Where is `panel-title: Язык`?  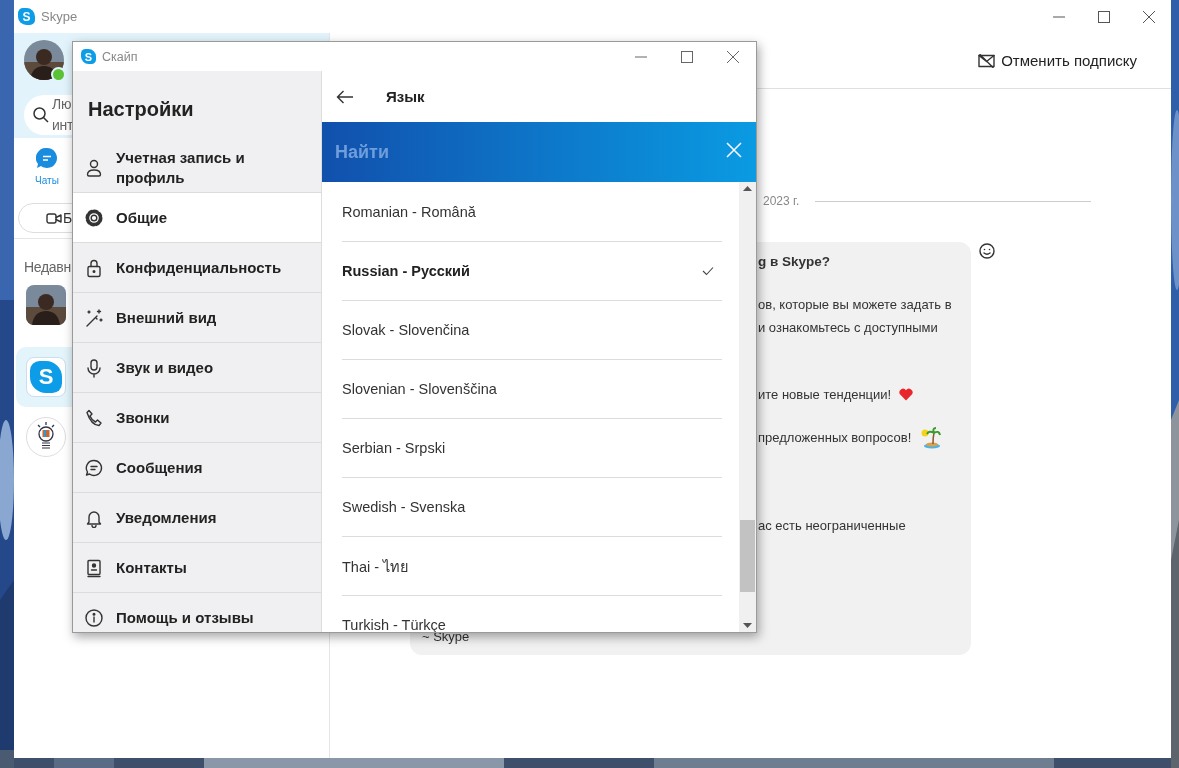 panel-title: Язык is located at coordinates (405, 96).